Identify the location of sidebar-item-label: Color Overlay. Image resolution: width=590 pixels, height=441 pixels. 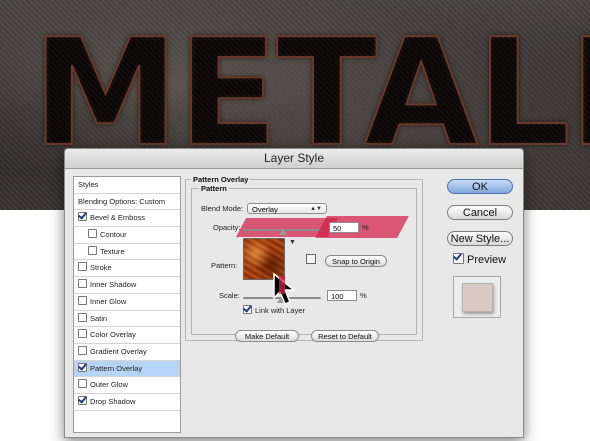
(113, 335).